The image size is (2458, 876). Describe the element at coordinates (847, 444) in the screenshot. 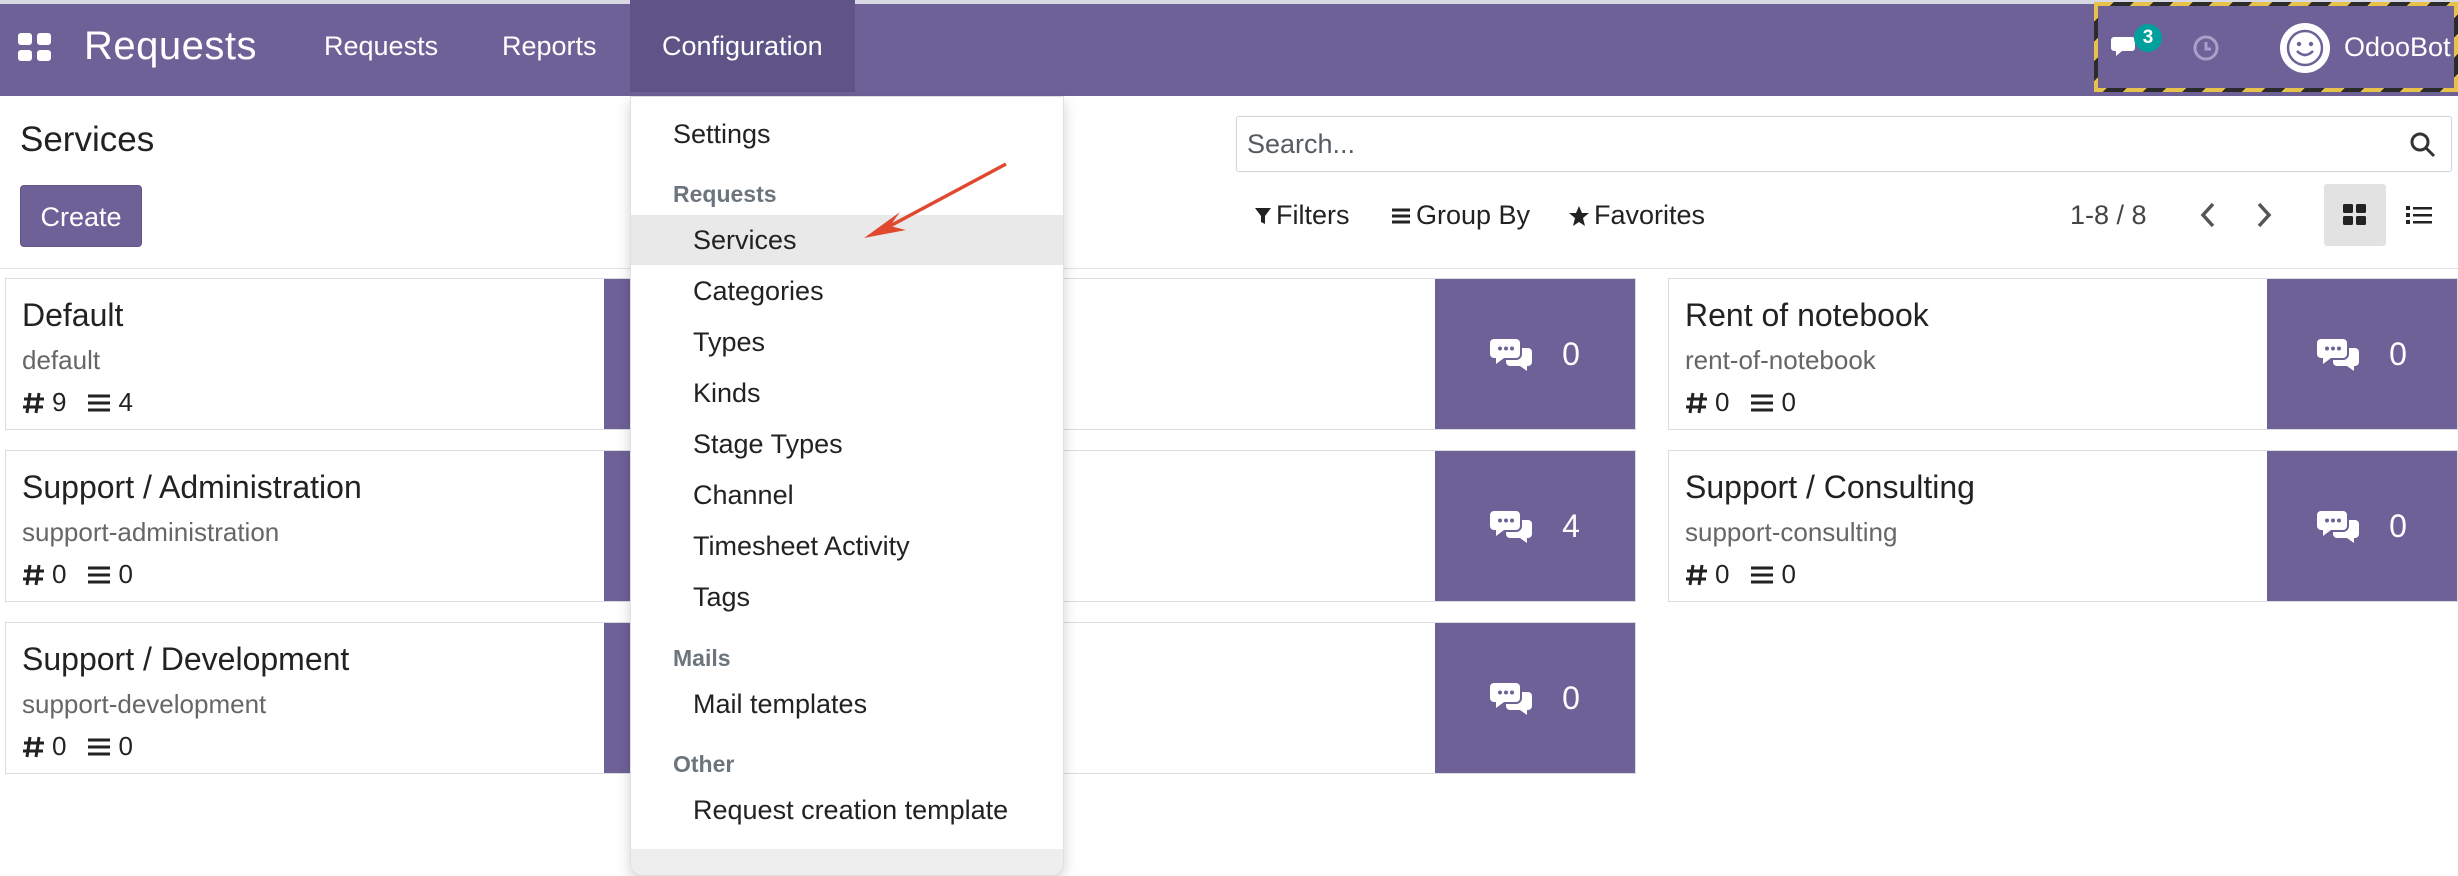

I see `menu-item-stage-types: Stage Types` at that location.